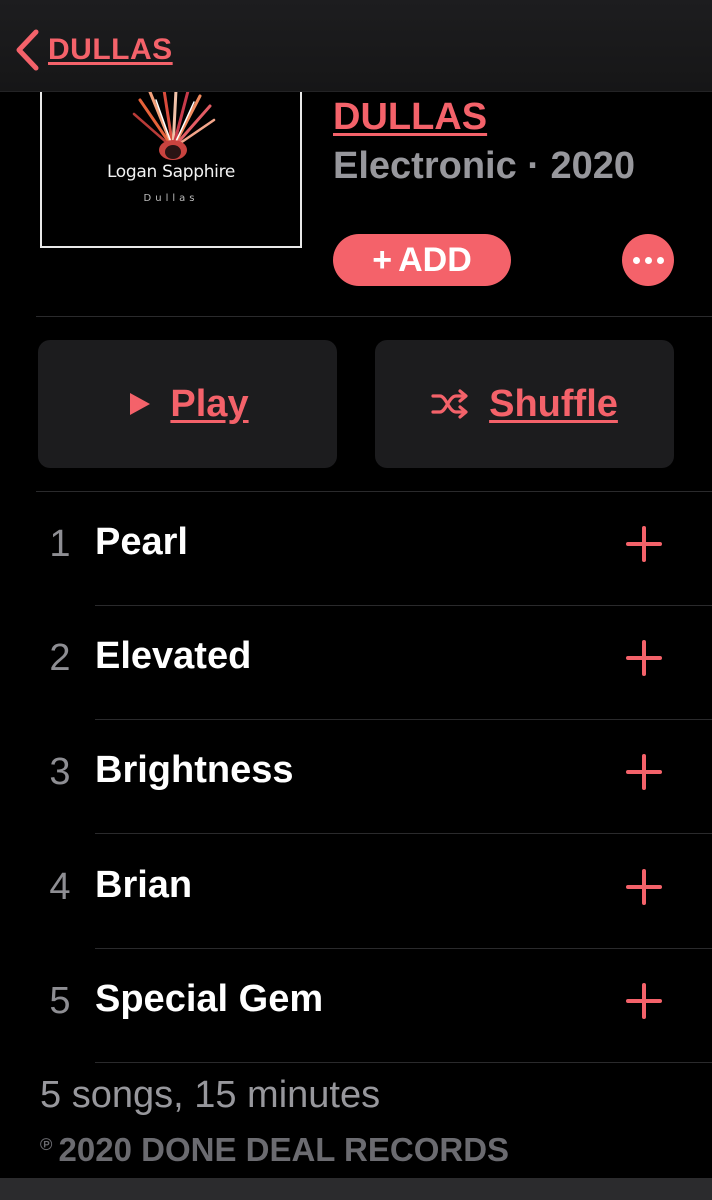  I want to click on track-number: 5, so click(60, 1001).